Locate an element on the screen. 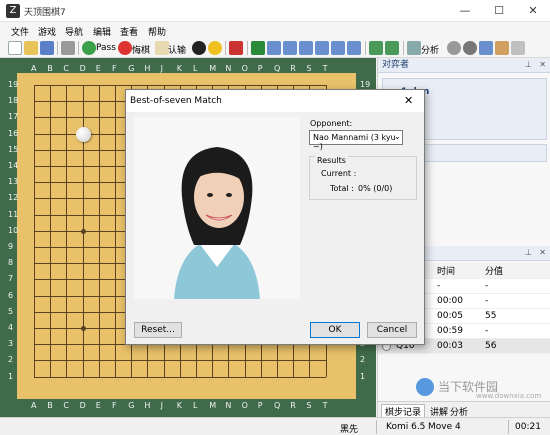 This screenshot has width=550, height=435. dialog-title: Best-of-seven Match is located at coordinates (176, 101).